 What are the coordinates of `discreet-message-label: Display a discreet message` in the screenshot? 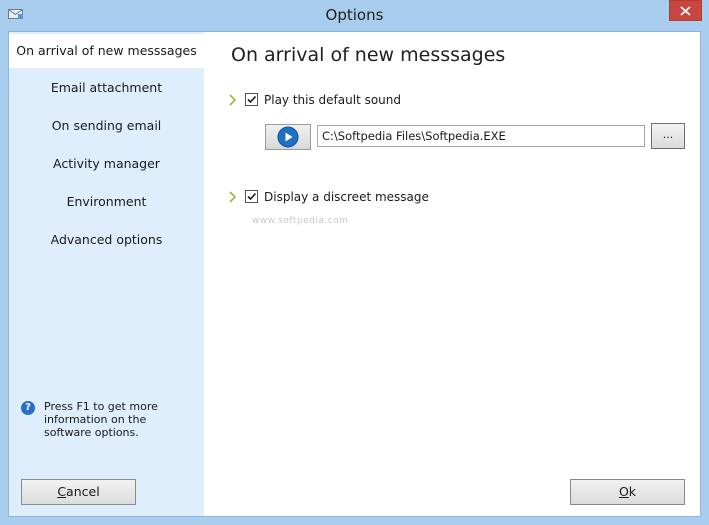 It's located at (346, 197).